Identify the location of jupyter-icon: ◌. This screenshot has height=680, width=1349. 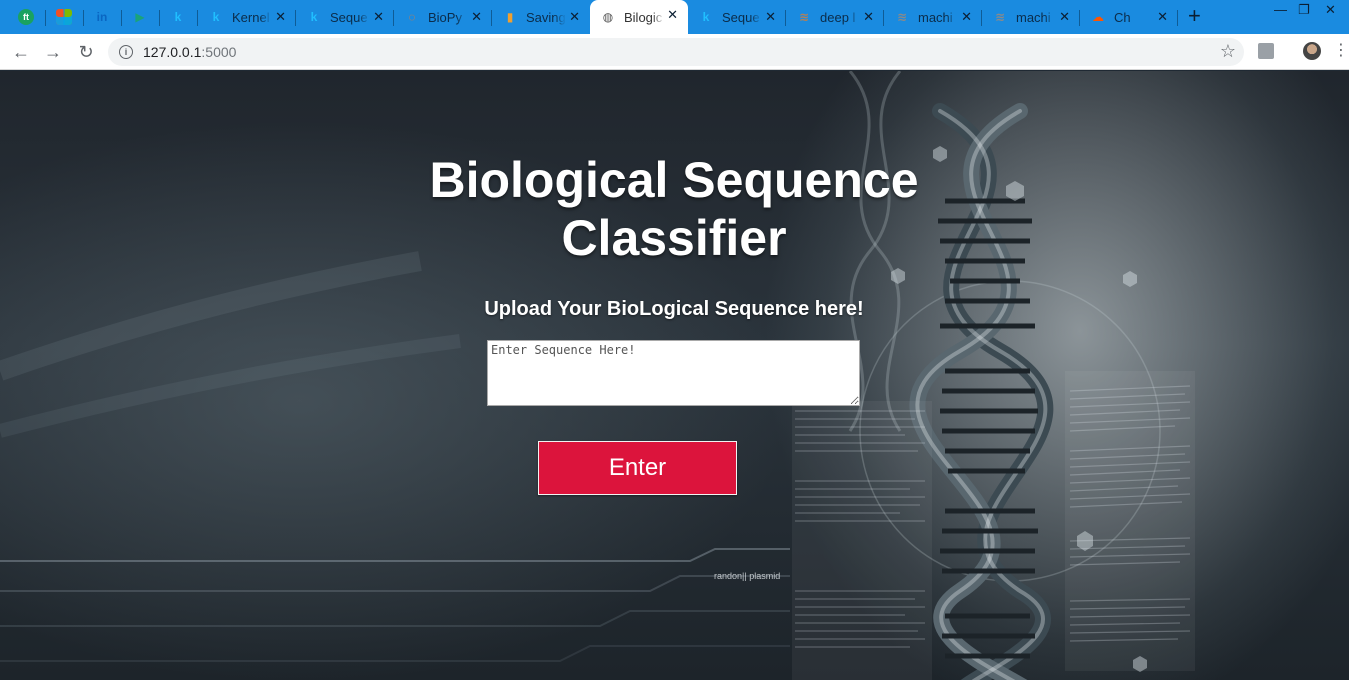
(412, 17).